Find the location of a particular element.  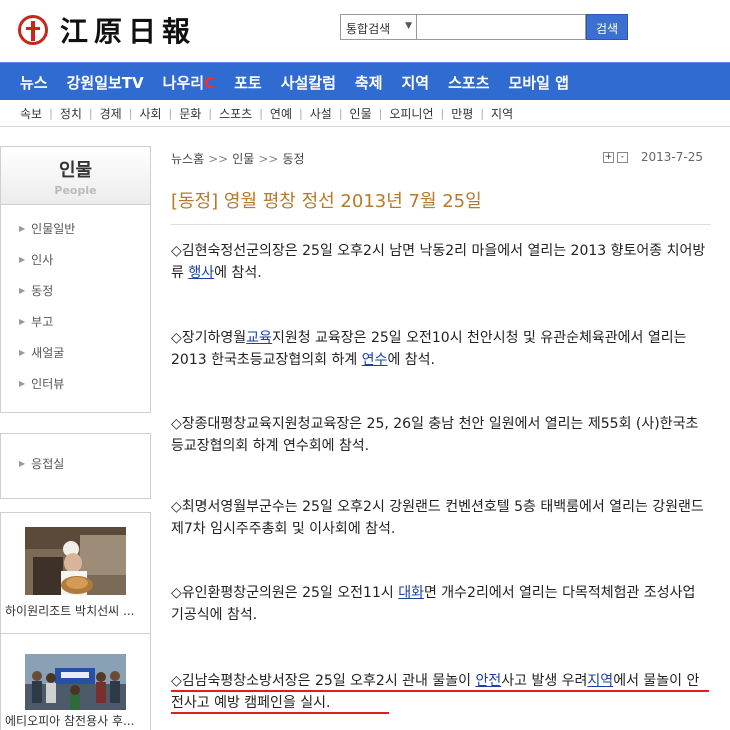

sidebar-item-label: 인터뷰 is located at coordinates (48, 383).